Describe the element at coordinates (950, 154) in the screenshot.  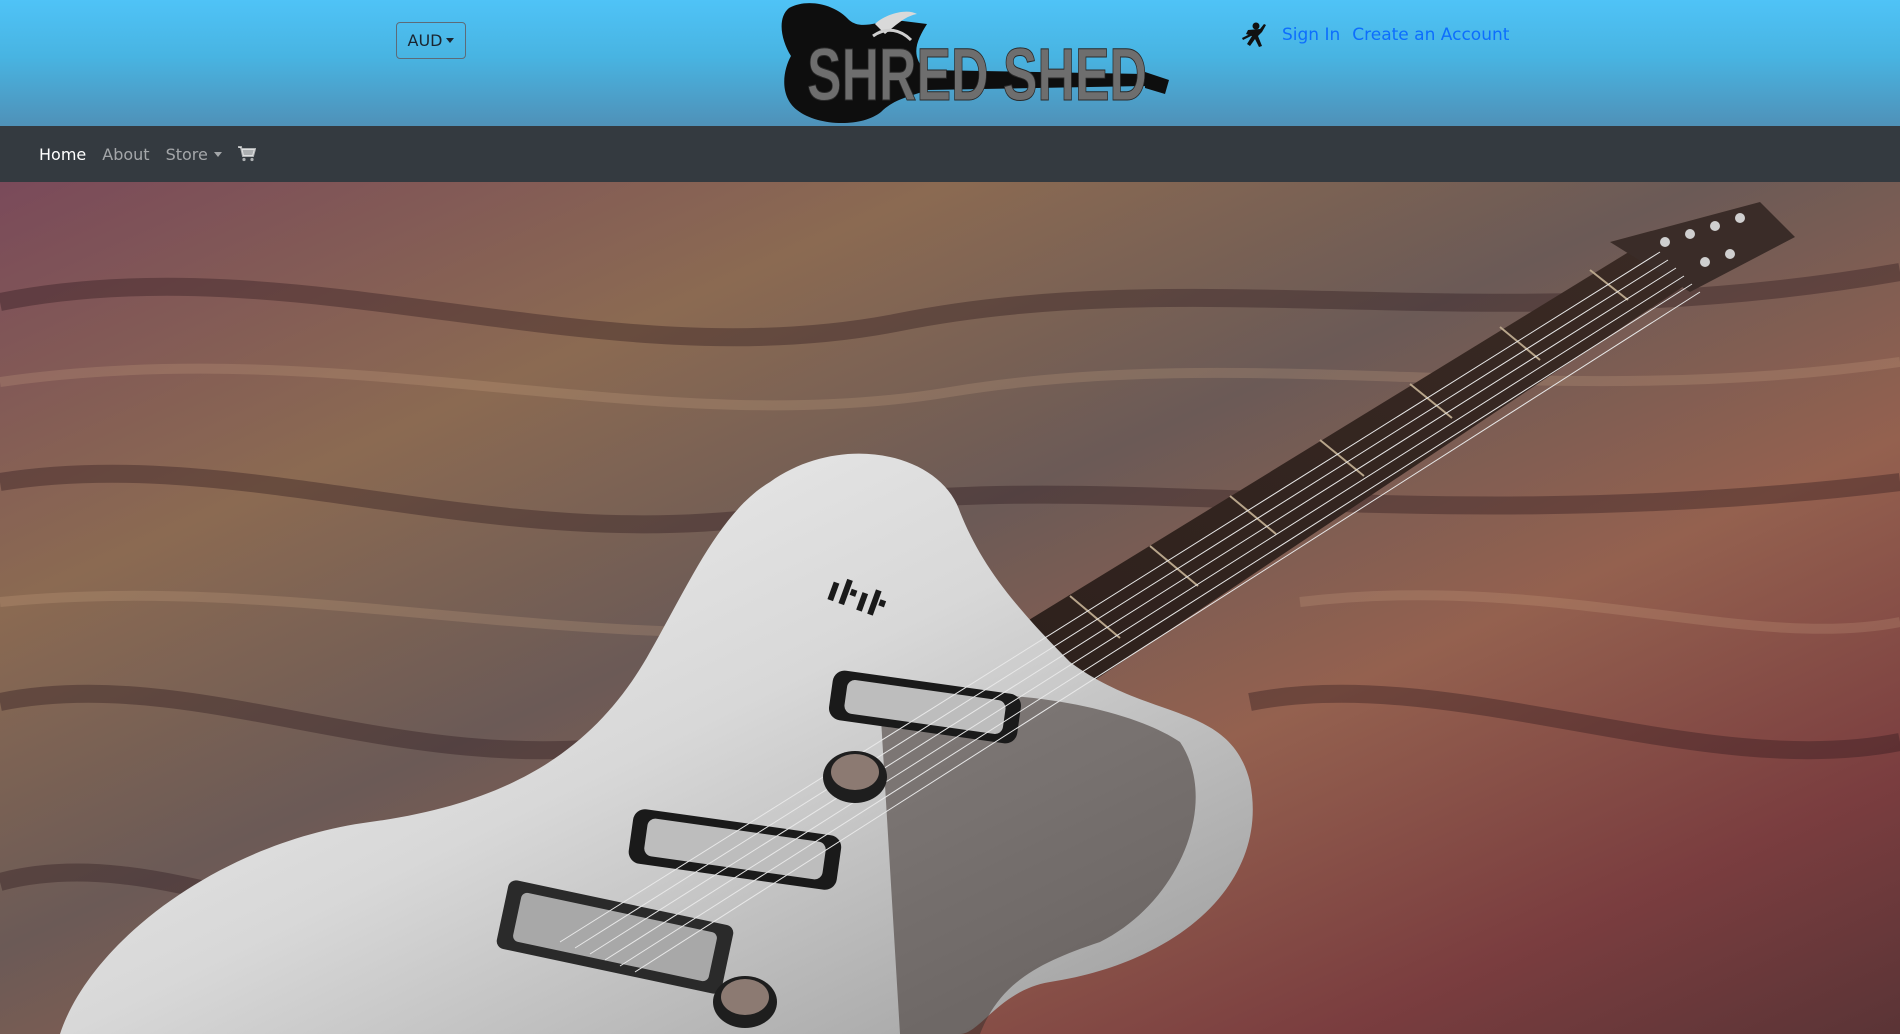
I see `main-navbar: Home About Store` at that location.